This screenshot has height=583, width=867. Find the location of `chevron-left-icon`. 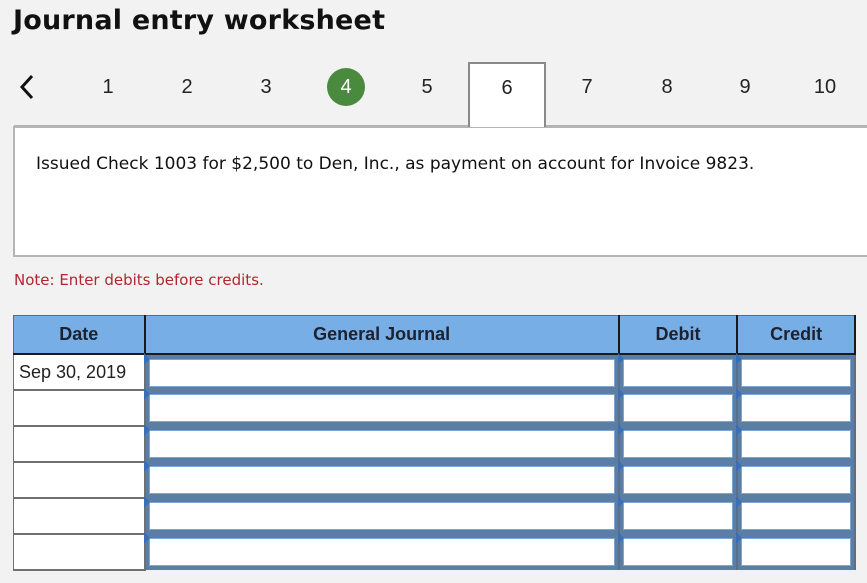

chevron-left-icon is located at coordinates (26, 87).